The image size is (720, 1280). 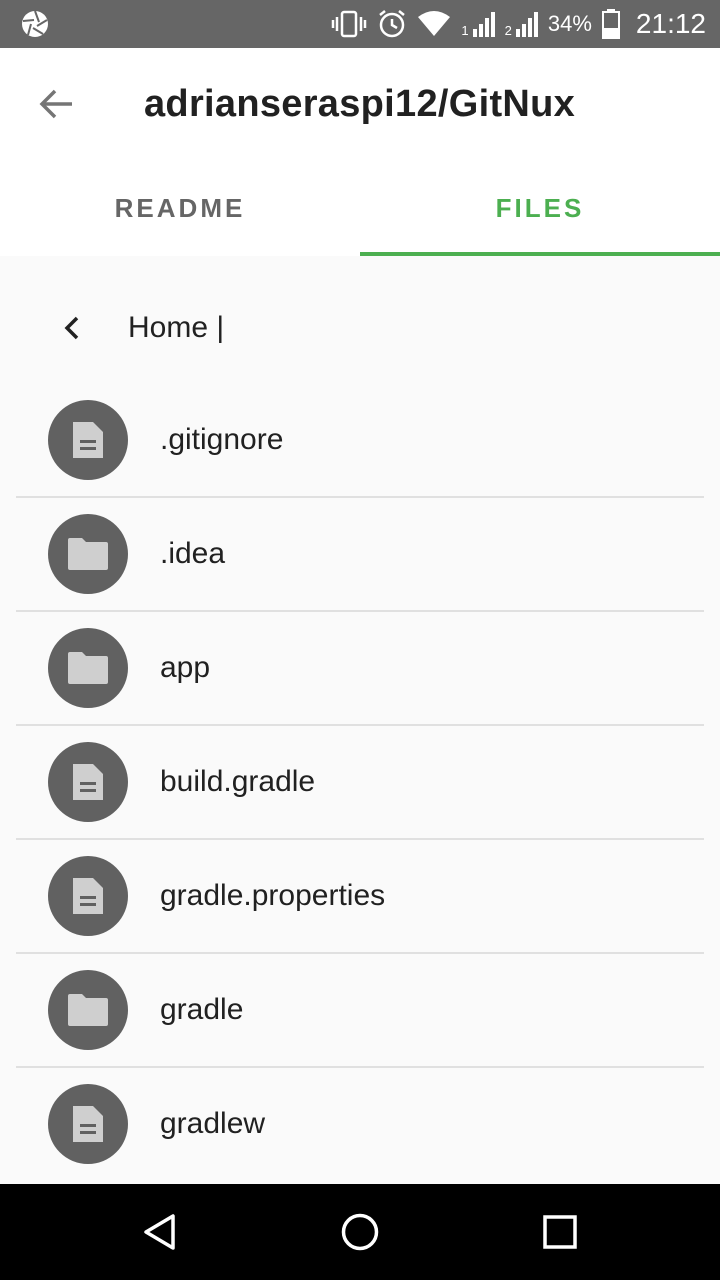 What do you see at coordinates (610, 24) in the screenshot?
I see `battery-icon` at bounding box center [610, 24].